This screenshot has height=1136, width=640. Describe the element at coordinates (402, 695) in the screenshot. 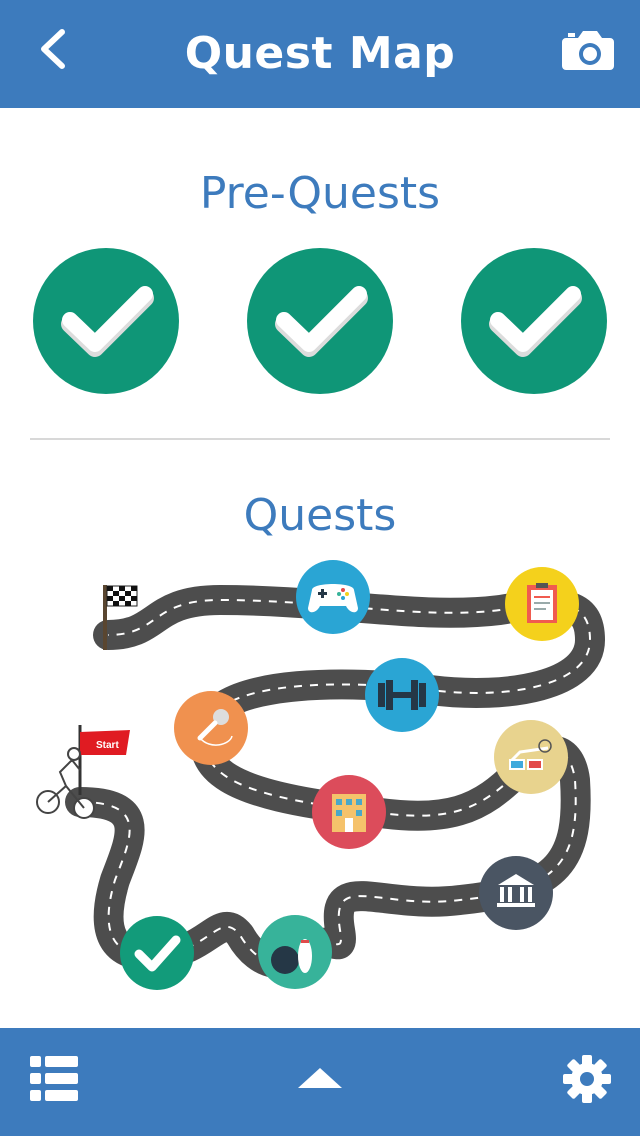

I see `quest-node-dumbbell` at that location.